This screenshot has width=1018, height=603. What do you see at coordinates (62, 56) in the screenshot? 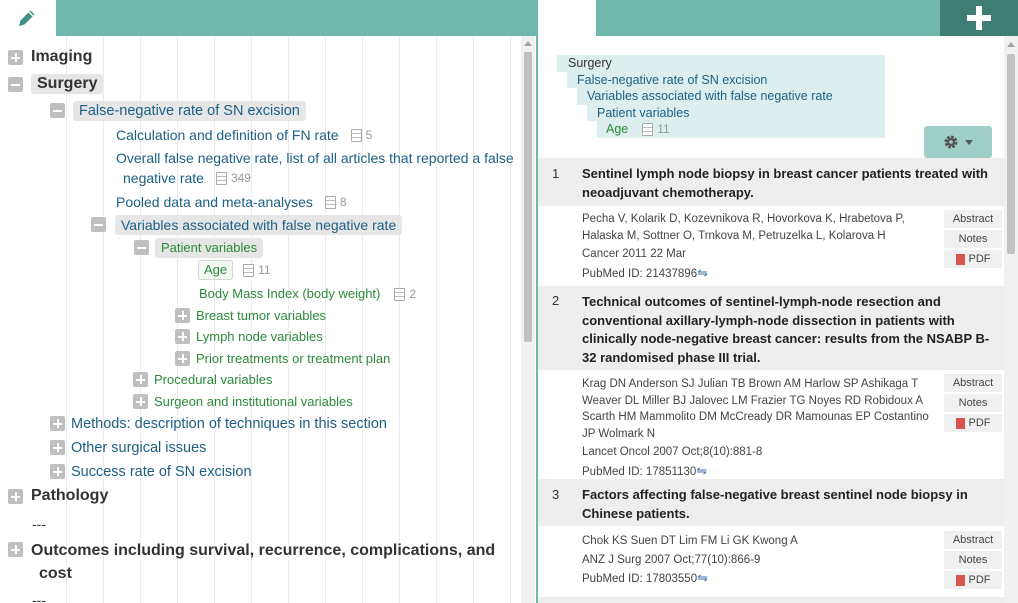
I see `tree-label: Imaging` at bounding box center [62, 56].